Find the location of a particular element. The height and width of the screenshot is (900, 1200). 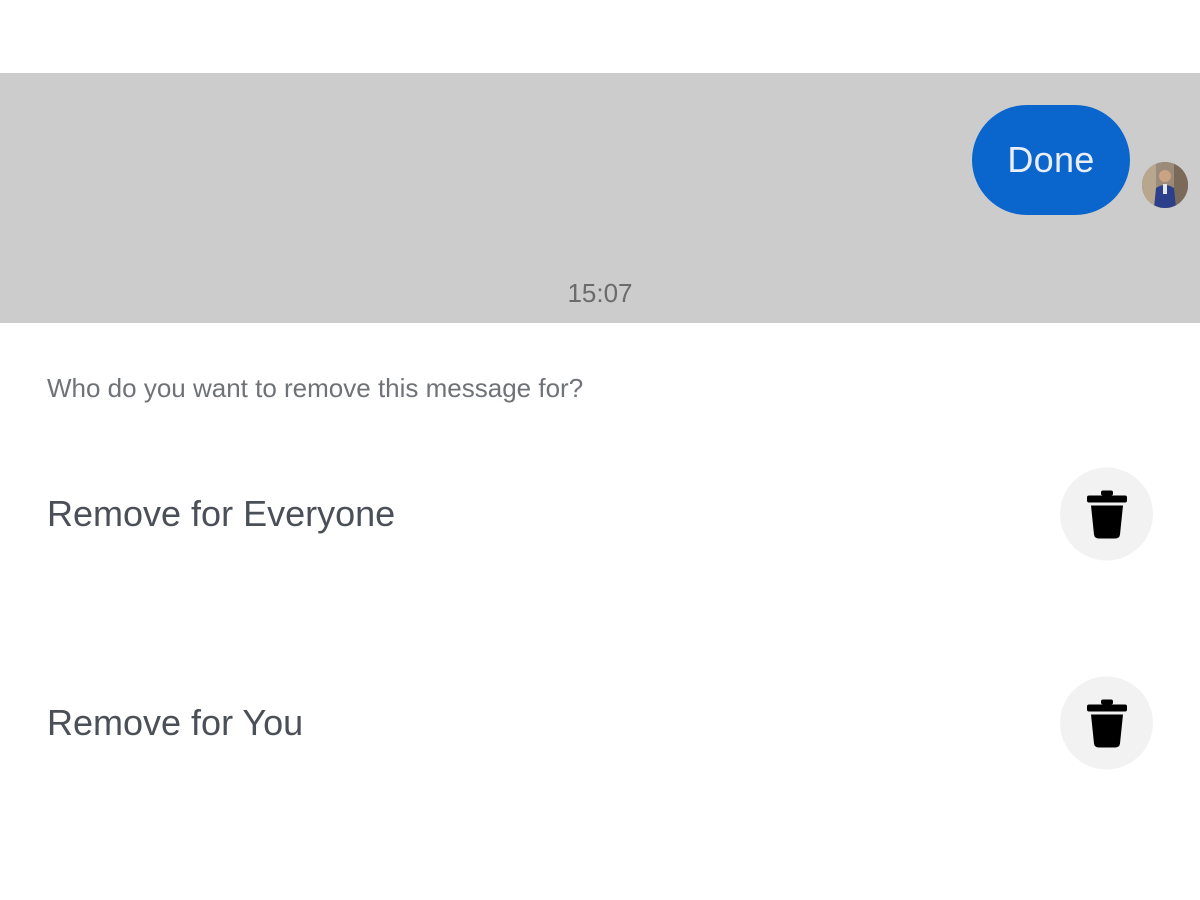

user-avatar is located at coordinates (1165, 185).